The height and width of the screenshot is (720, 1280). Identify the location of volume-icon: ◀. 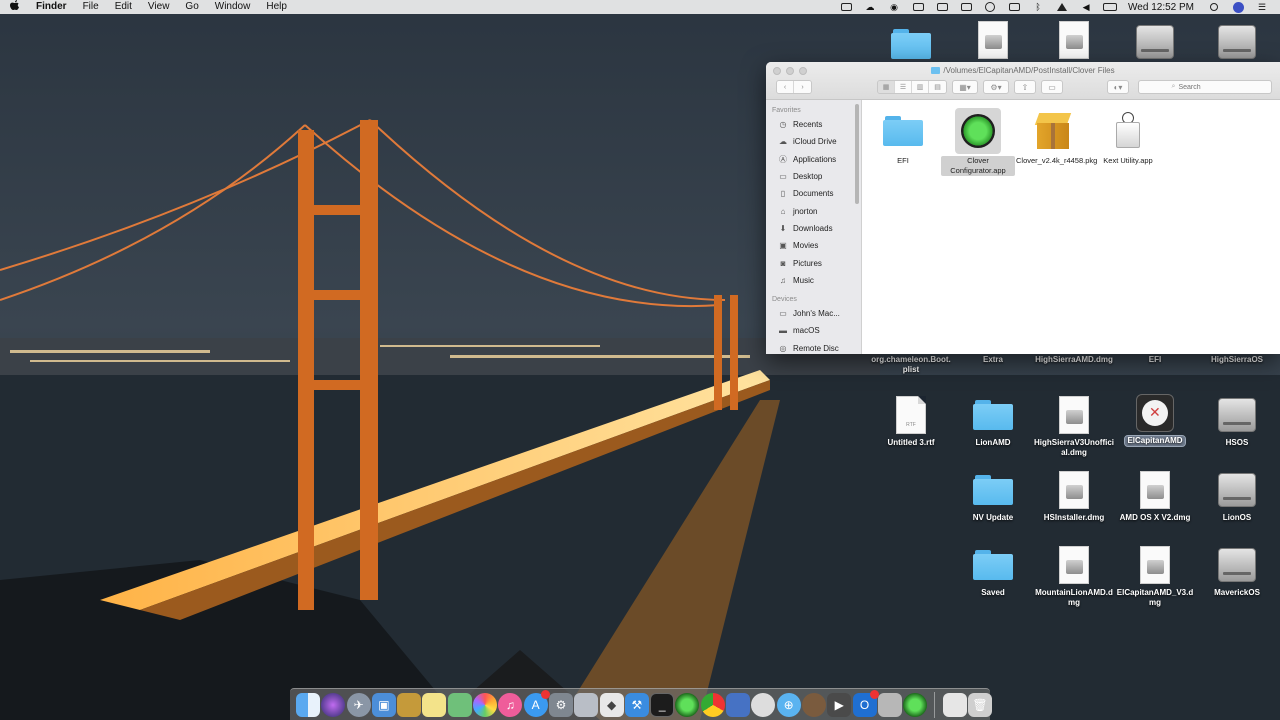
(1086, 7).